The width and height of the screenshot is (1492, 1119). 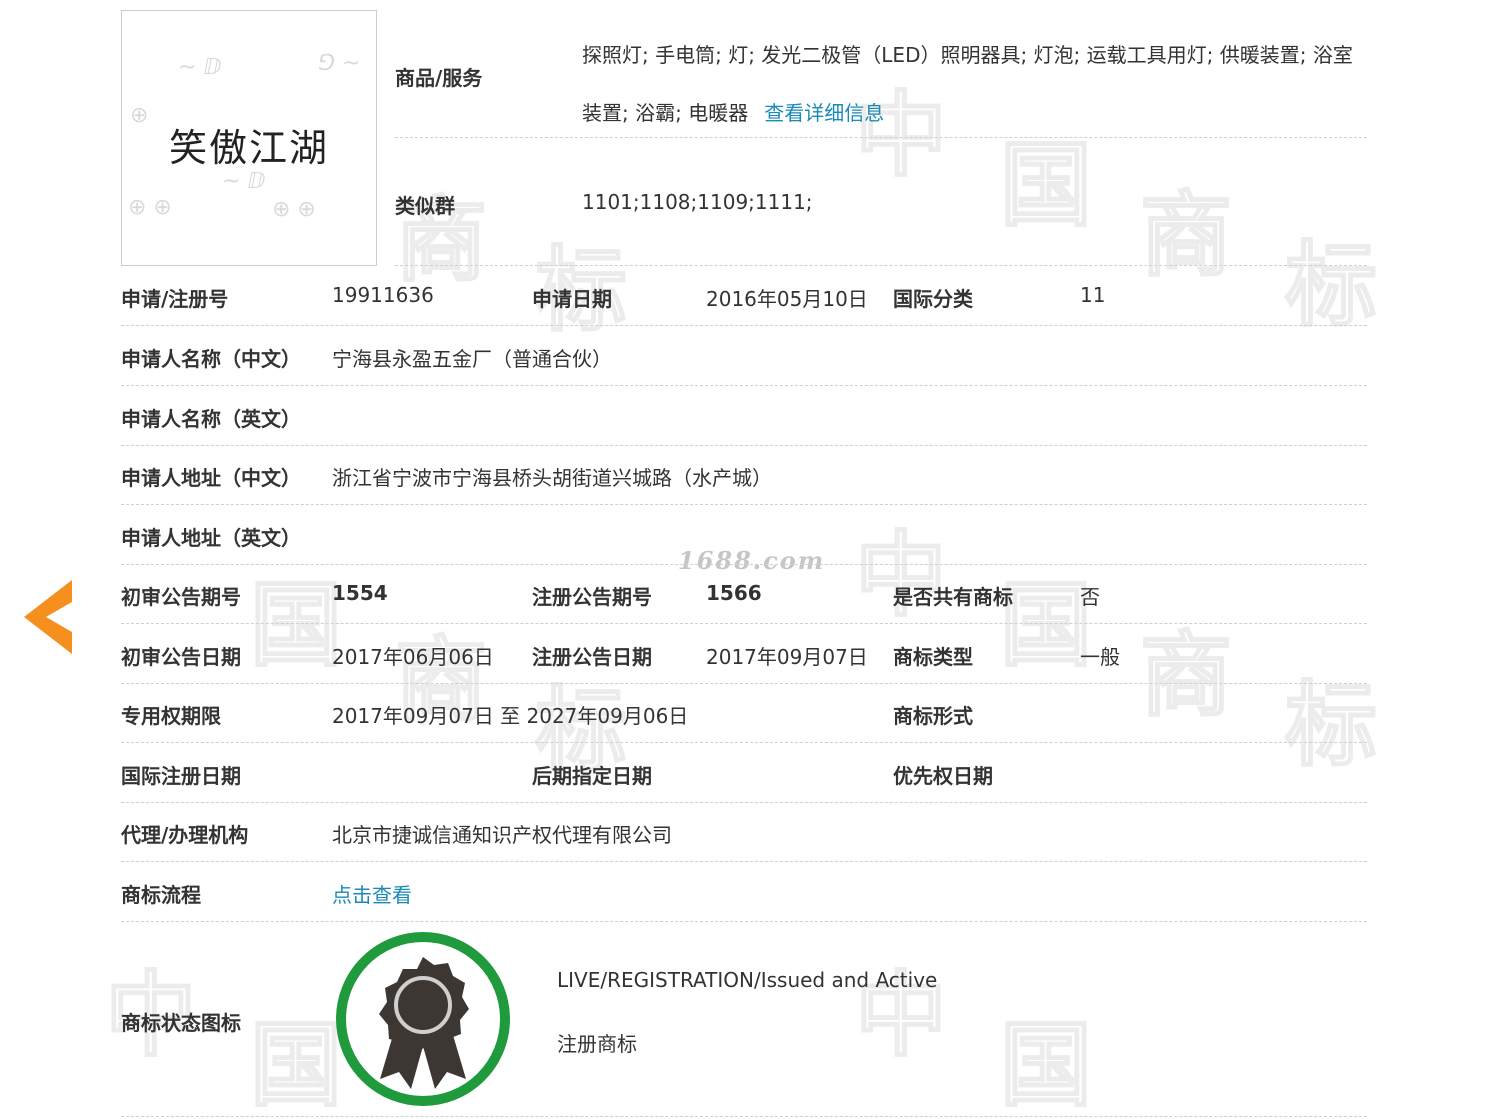 What do you see at coordinates (211, 538) in the screenshot?
I see `address-en-label: 申请人地址（英文）` at bounding box center [211, 538].